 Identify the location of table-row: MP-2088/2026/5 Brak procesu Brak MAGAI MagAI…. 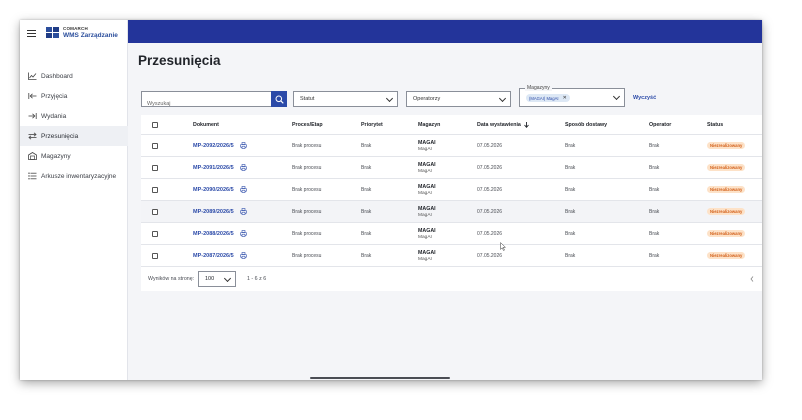
(451, 234).